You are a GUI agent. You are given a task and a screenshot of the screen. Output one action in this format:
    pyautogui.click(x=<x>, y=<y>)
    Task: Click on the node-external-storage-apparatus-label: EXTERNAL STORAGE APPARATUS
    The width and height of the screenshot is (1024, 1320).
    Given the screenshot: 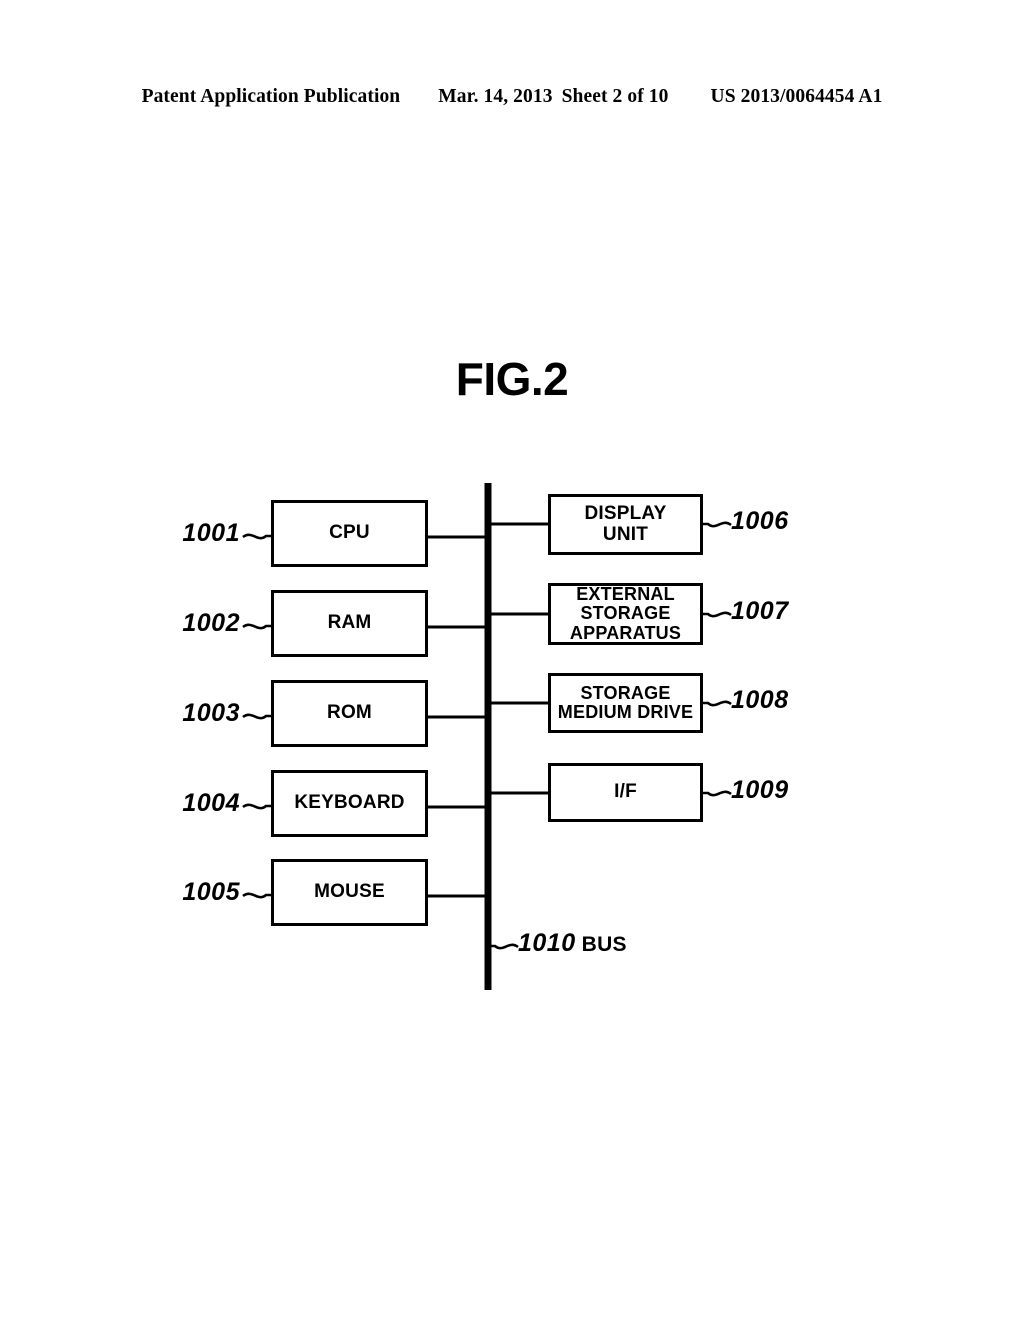 What is the action you would take?
    pyautogui.click(x=625, y=613)
    